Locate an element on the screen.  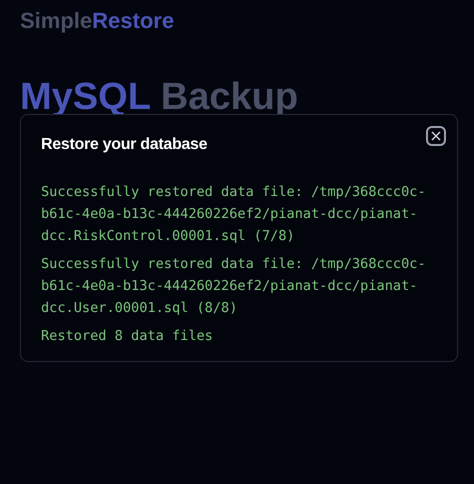
log-line: Successfully restored data file: /tmp/368ccc0c-b61c-4e0a-b13c-444260226ef2/pianat-dcc/pianat-dcc.RiskControl.00001.sql (7/8) is located at coordinates (234, 214).